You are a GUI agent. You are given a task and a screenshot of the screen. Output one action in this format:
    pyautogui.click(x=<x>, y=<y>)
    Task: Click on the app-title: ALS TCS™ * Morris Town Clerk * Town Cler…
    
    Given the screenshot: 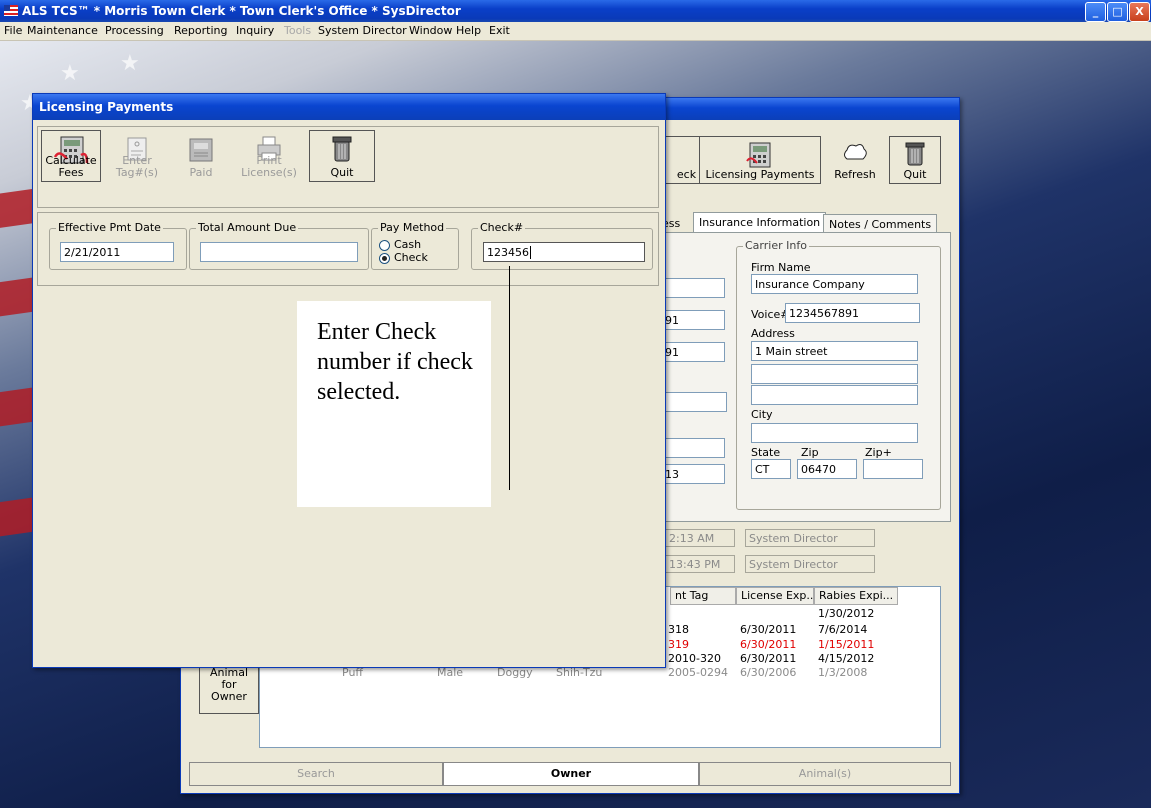 What is the action you would take?
    pyautogui.click(x=241, y=11)
    